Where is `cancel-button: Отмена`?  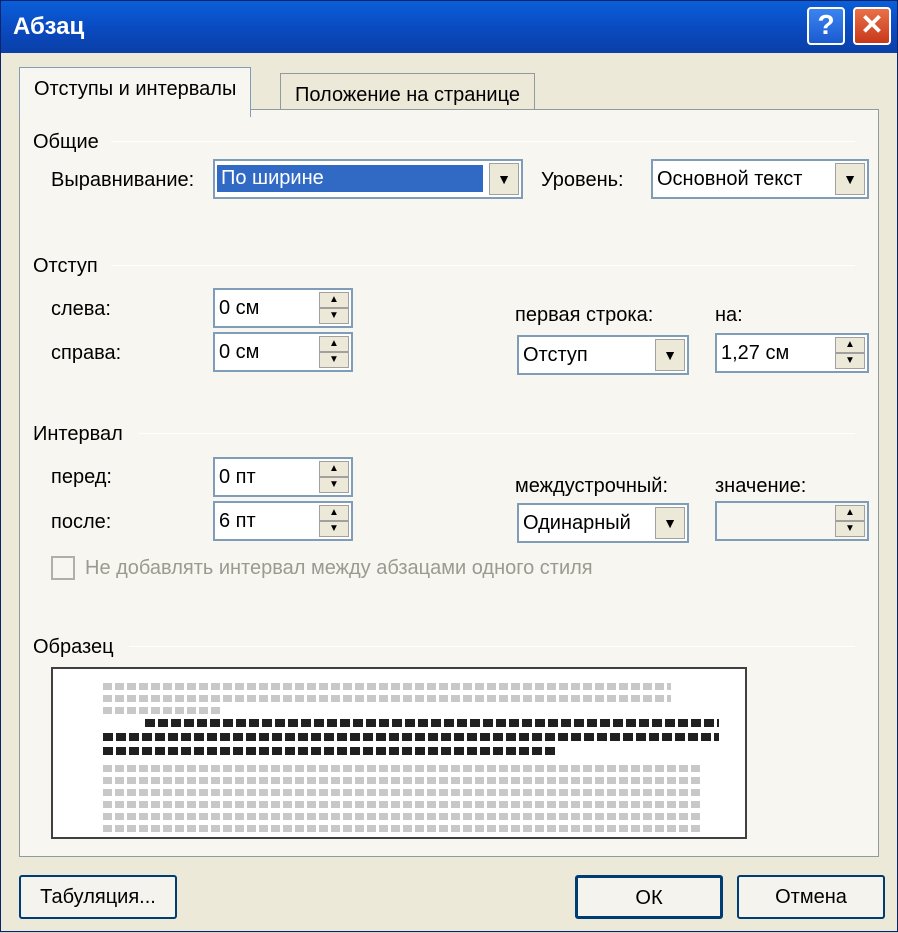 cancel-button: Отмена is located at coordinates (811, 897).